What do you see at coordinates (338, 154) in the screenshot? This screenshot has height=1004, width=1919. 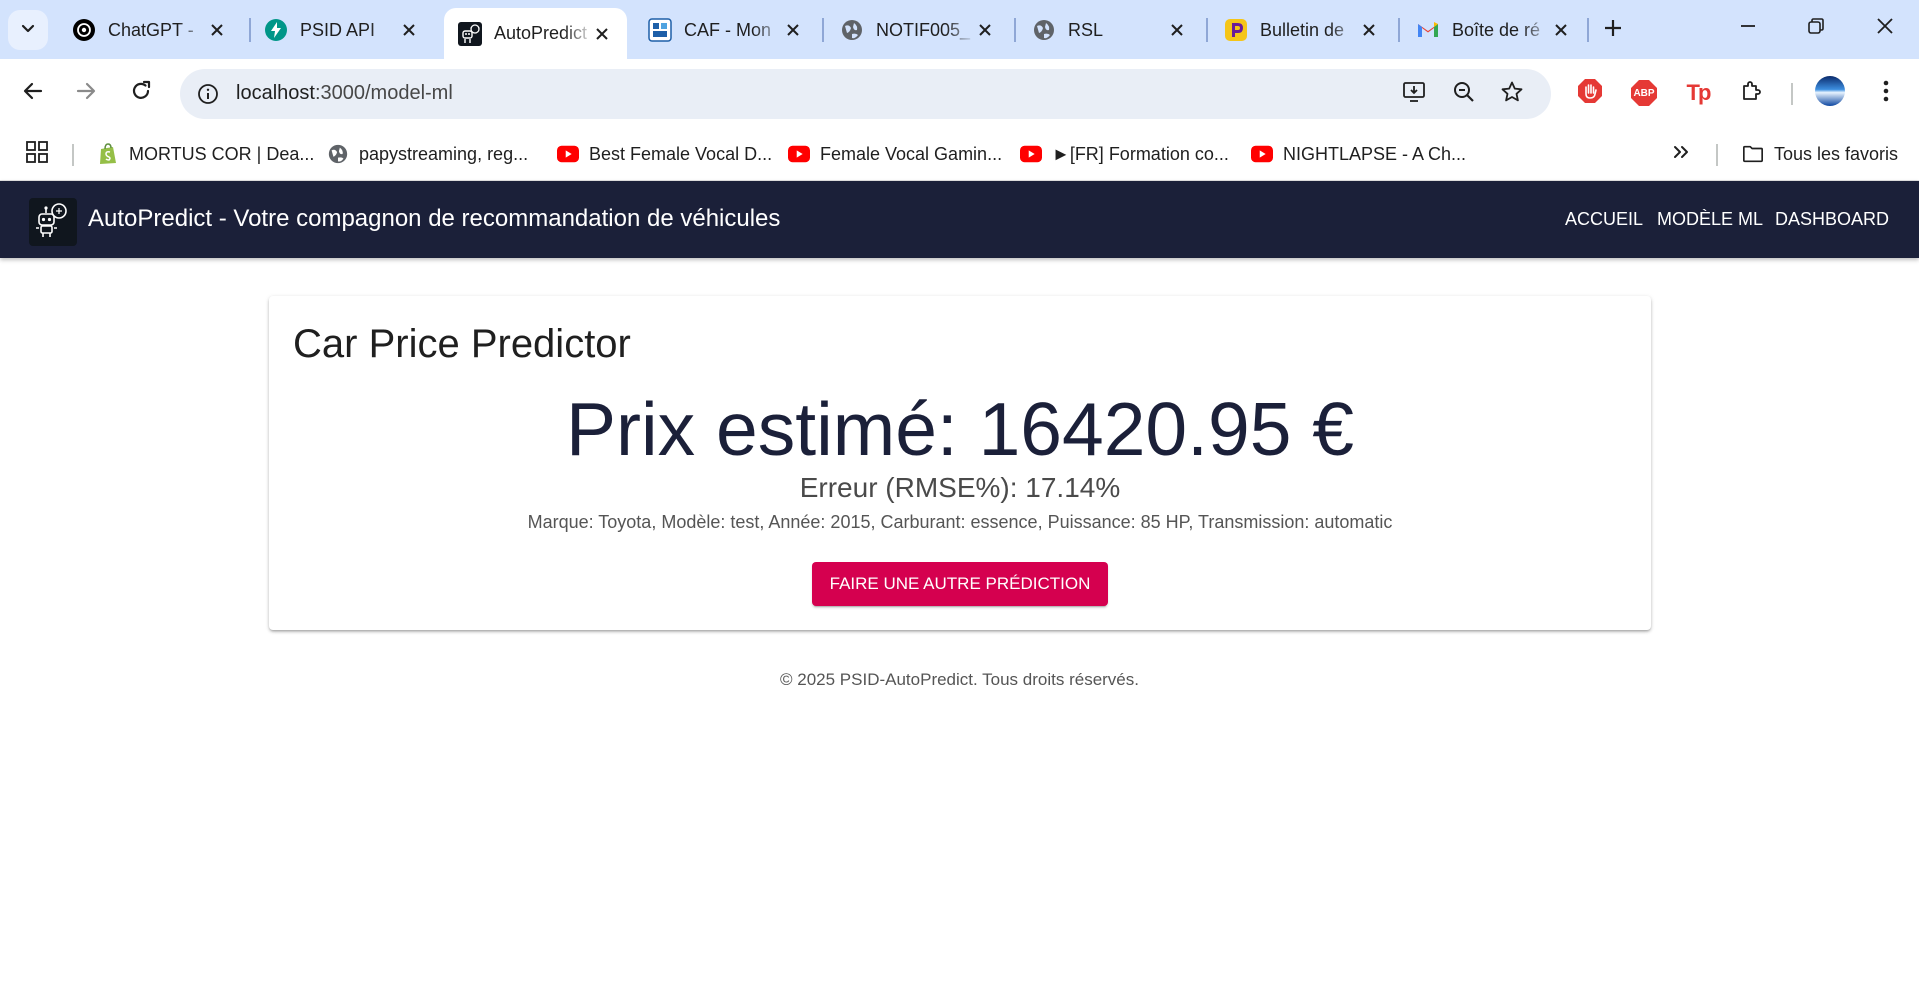 I see `globe-icon` at bounding box center [338, 154].